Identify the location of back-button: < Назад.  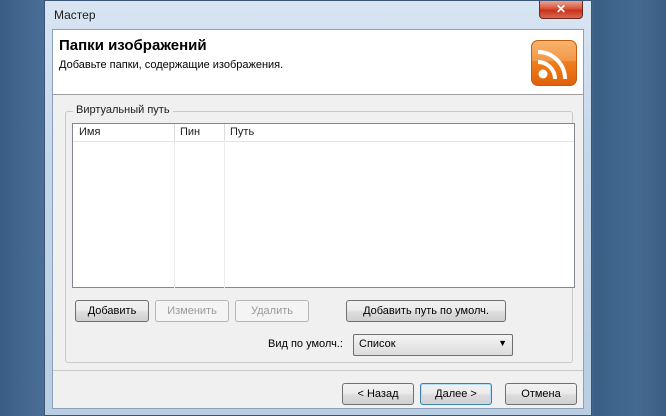
(378, 394).